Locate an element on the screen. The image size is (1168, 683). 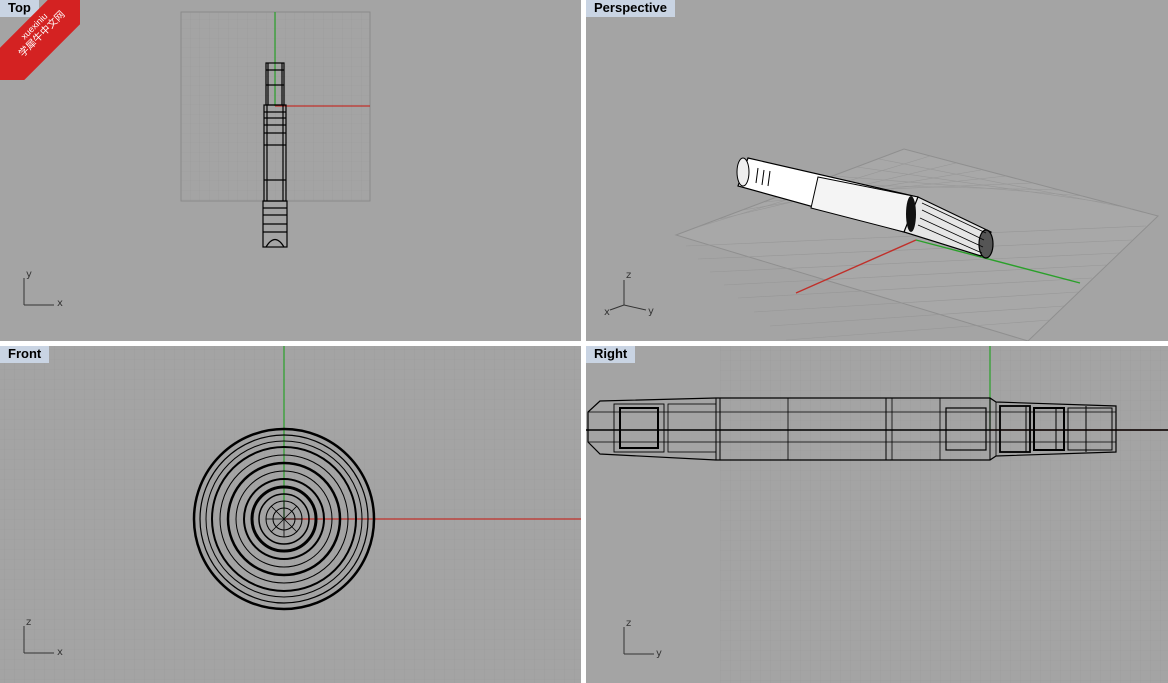
perspective-axis-icon is located at coordinates (628, 295).